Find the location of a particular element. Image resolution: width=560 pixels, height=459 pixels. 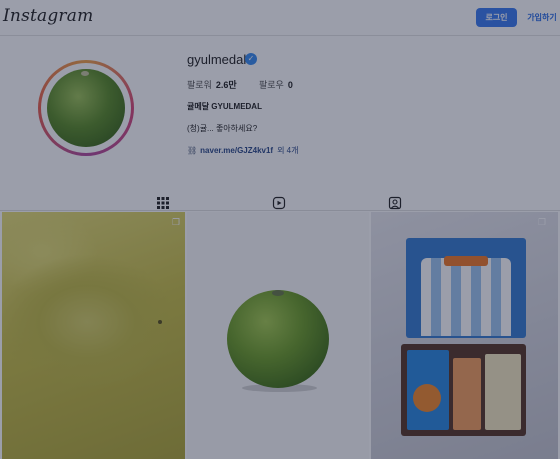

grid-icon is located at coordinates (163, 203).